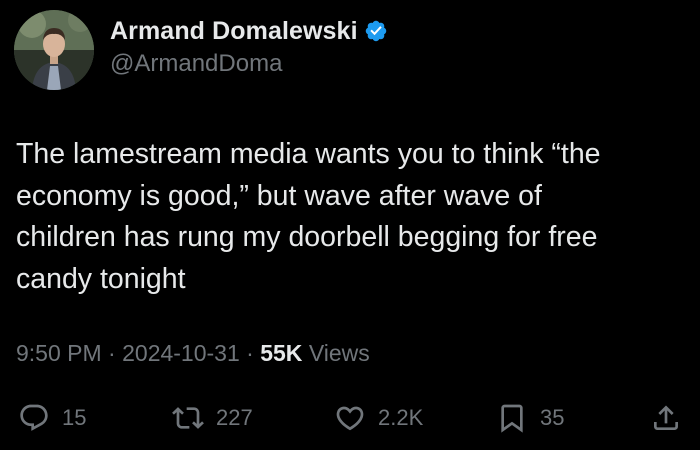  I want to click on share-icon, so click(666, 417).